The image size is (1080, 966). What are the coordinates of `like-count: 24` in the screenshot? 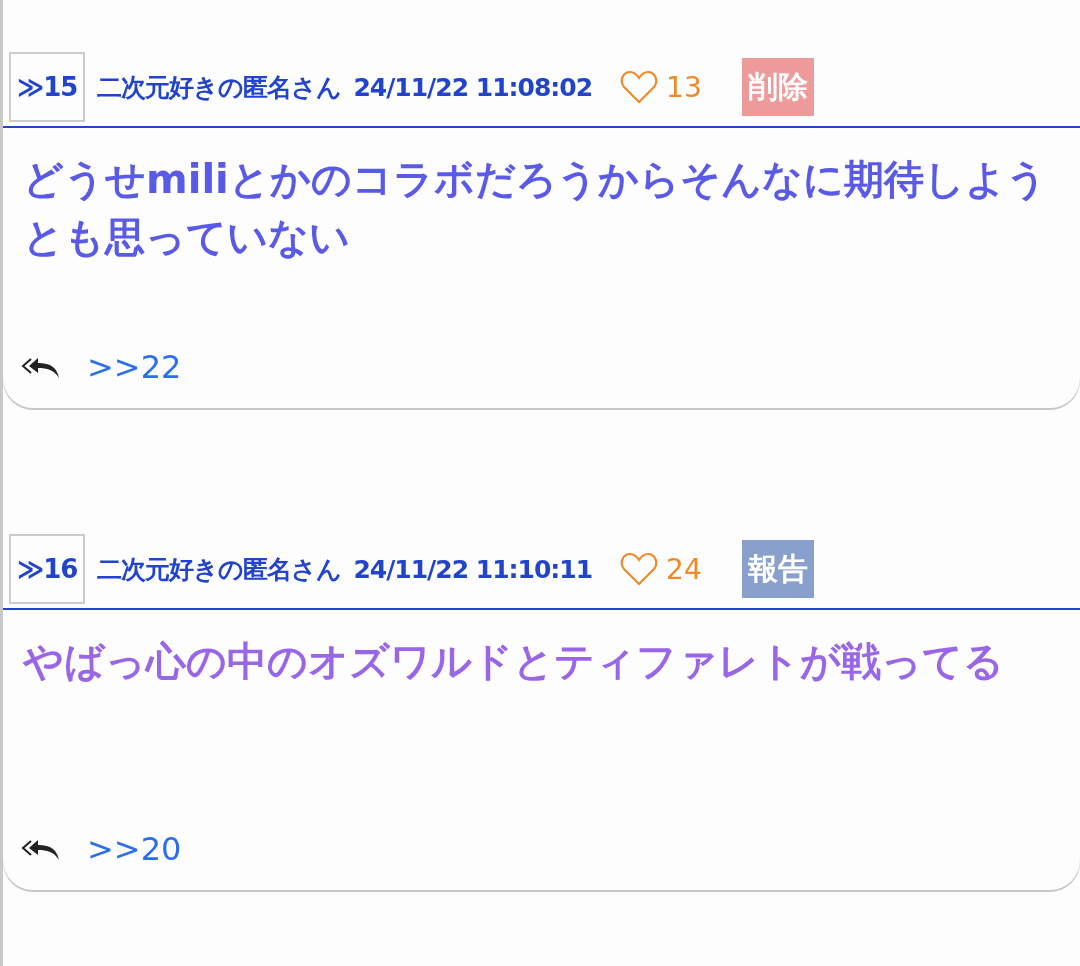 It's located at (684, 569).